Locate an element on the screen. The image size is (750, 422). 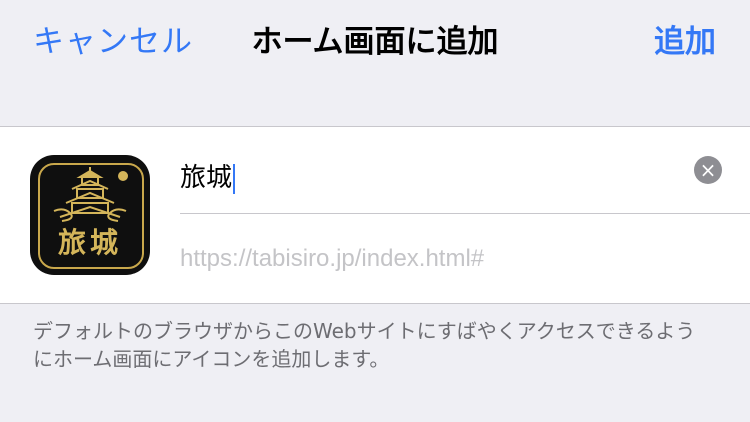
clear-icon: × is located at coordinates (708, 170).